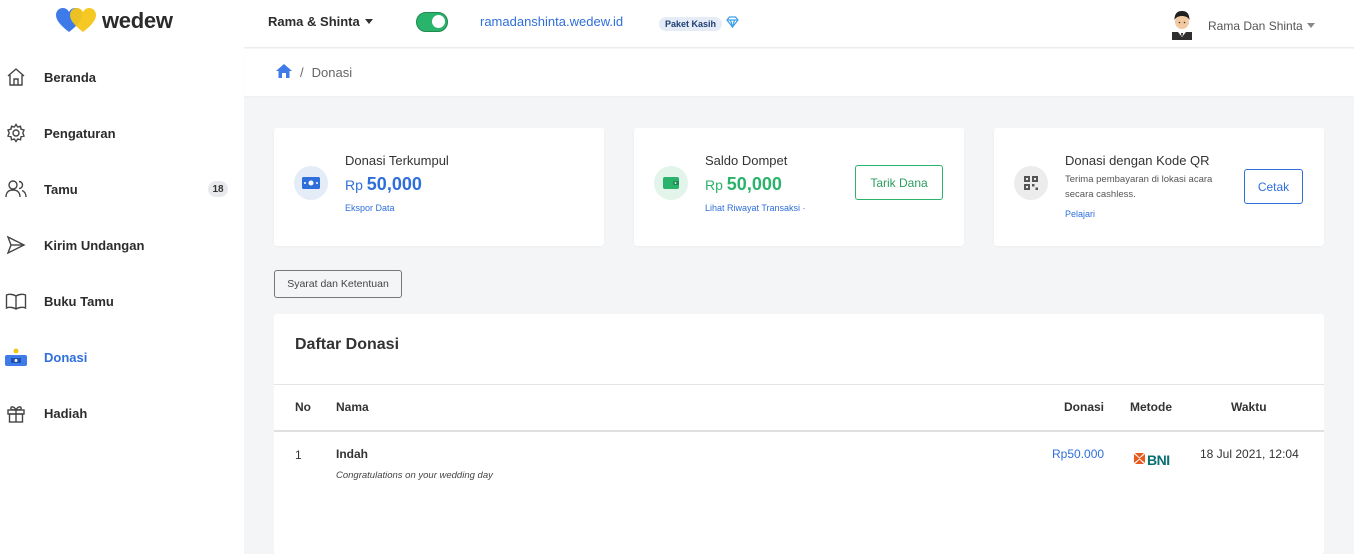  Describe the element at coordinates (16, 133) in the screenshot. I see `gear-icon` at that location.